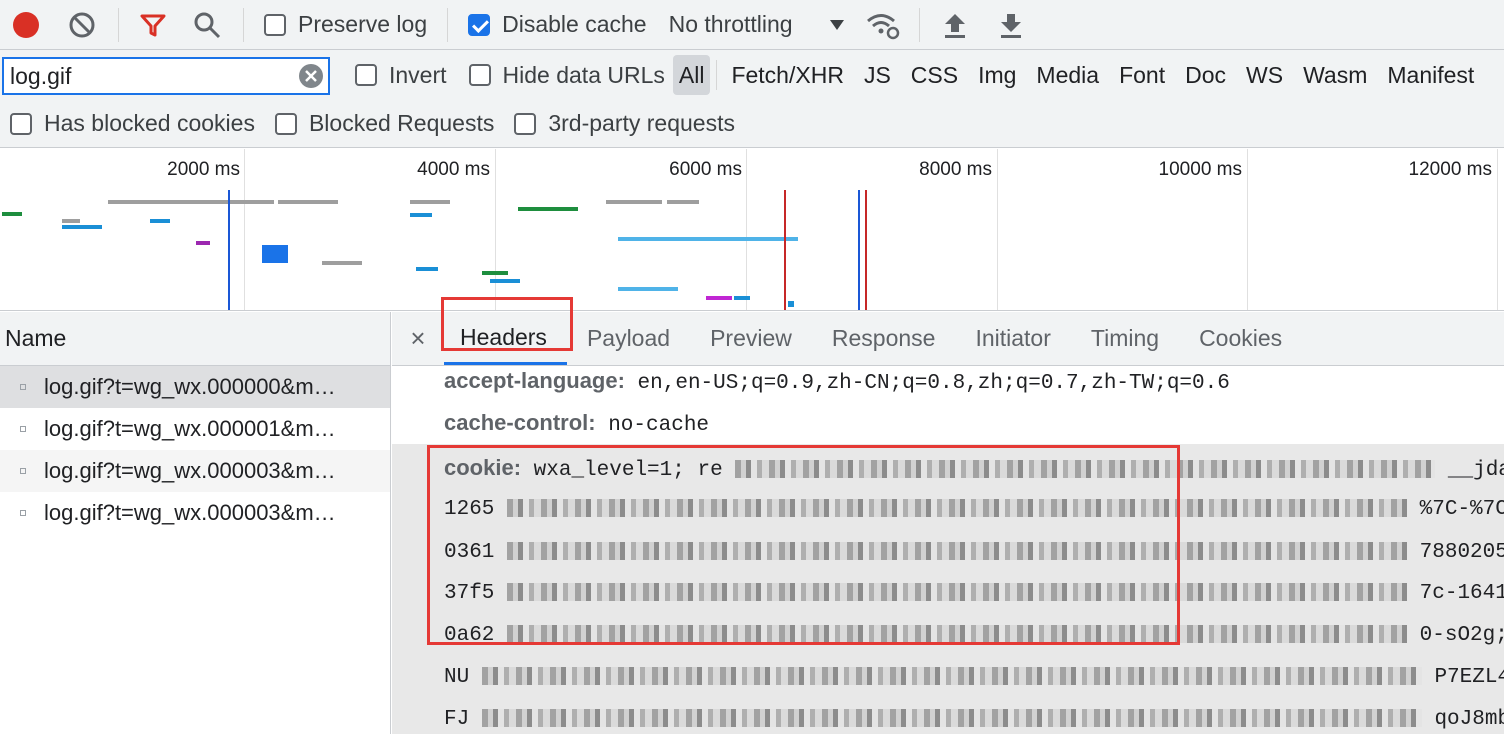 Image resolution: width=1504 pixels, height=734 pixels. What do you see at coordinates (418, 338) in the screenshot?
I see `close-icon: ×` at bounding box center [418, 338].